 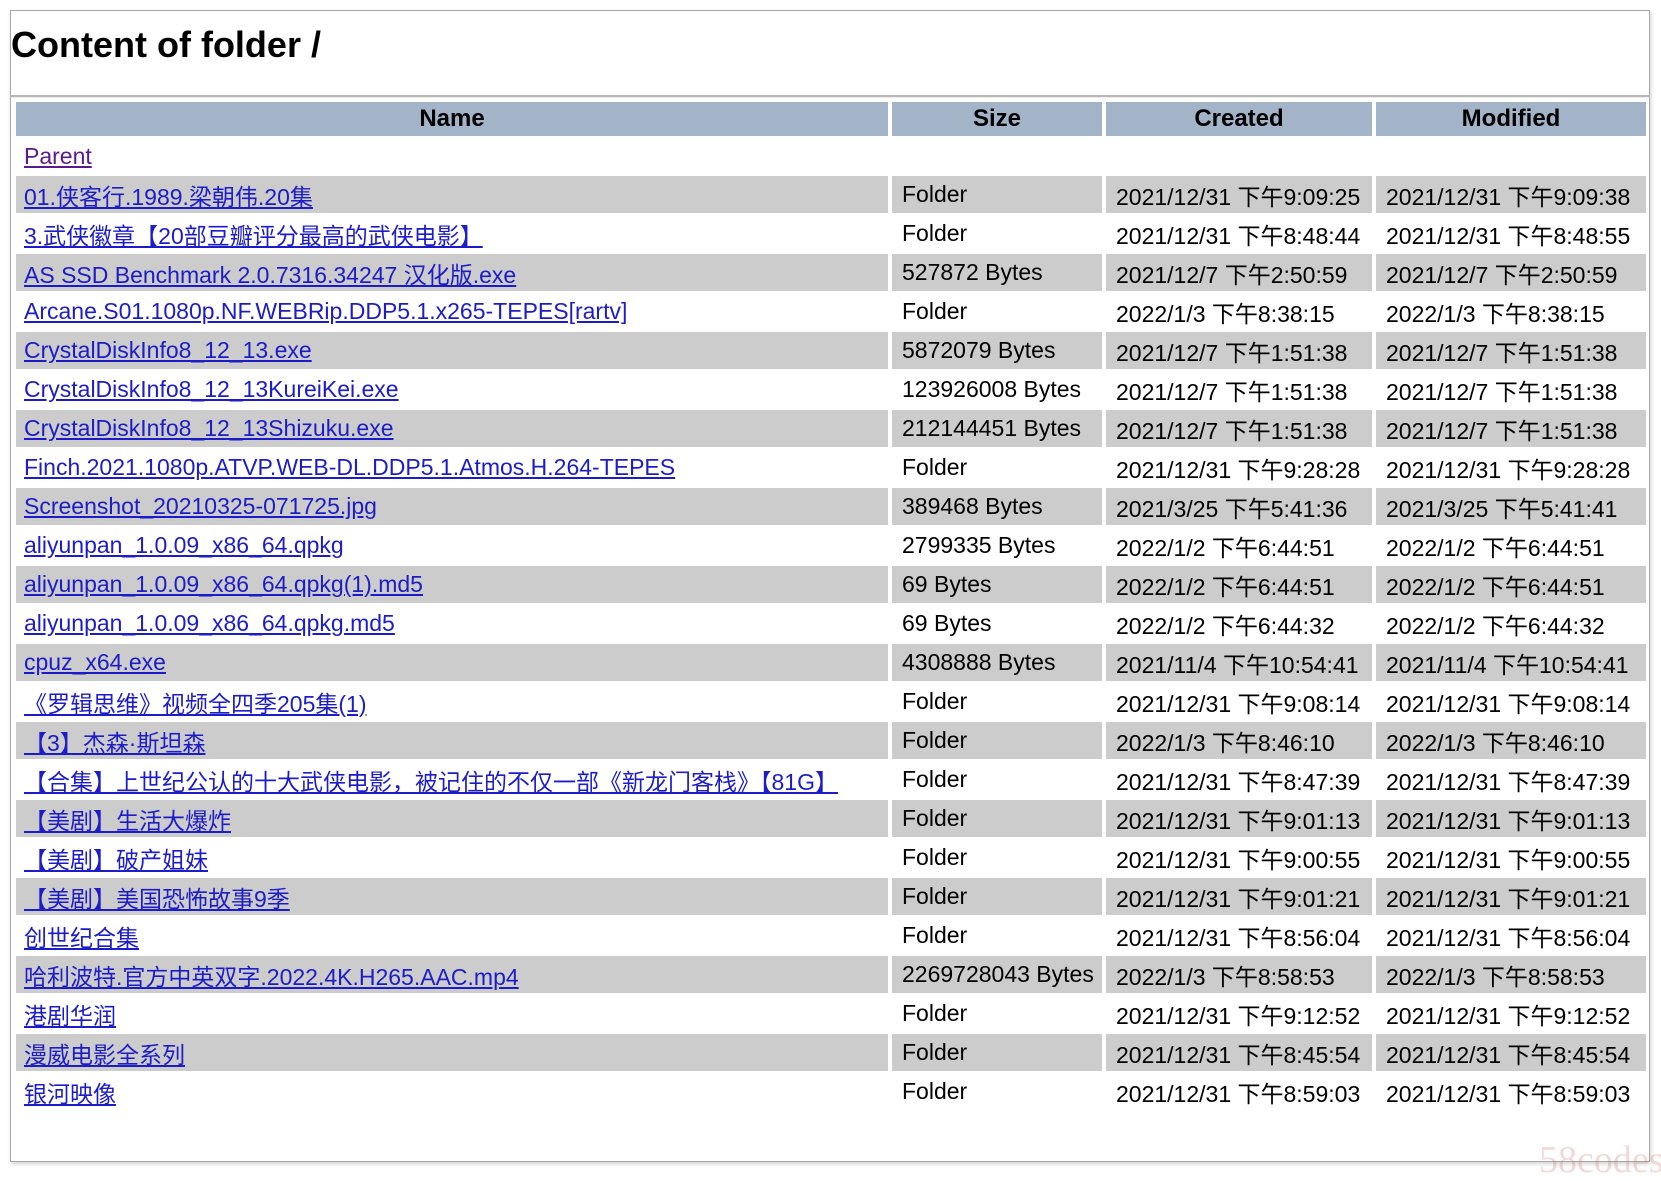 What do you see at coordinates (1511, 974) in the screenshot?
I see `modified-cell: 2022/1/3 下午8:58:53` at bounding box center [1511, 974].